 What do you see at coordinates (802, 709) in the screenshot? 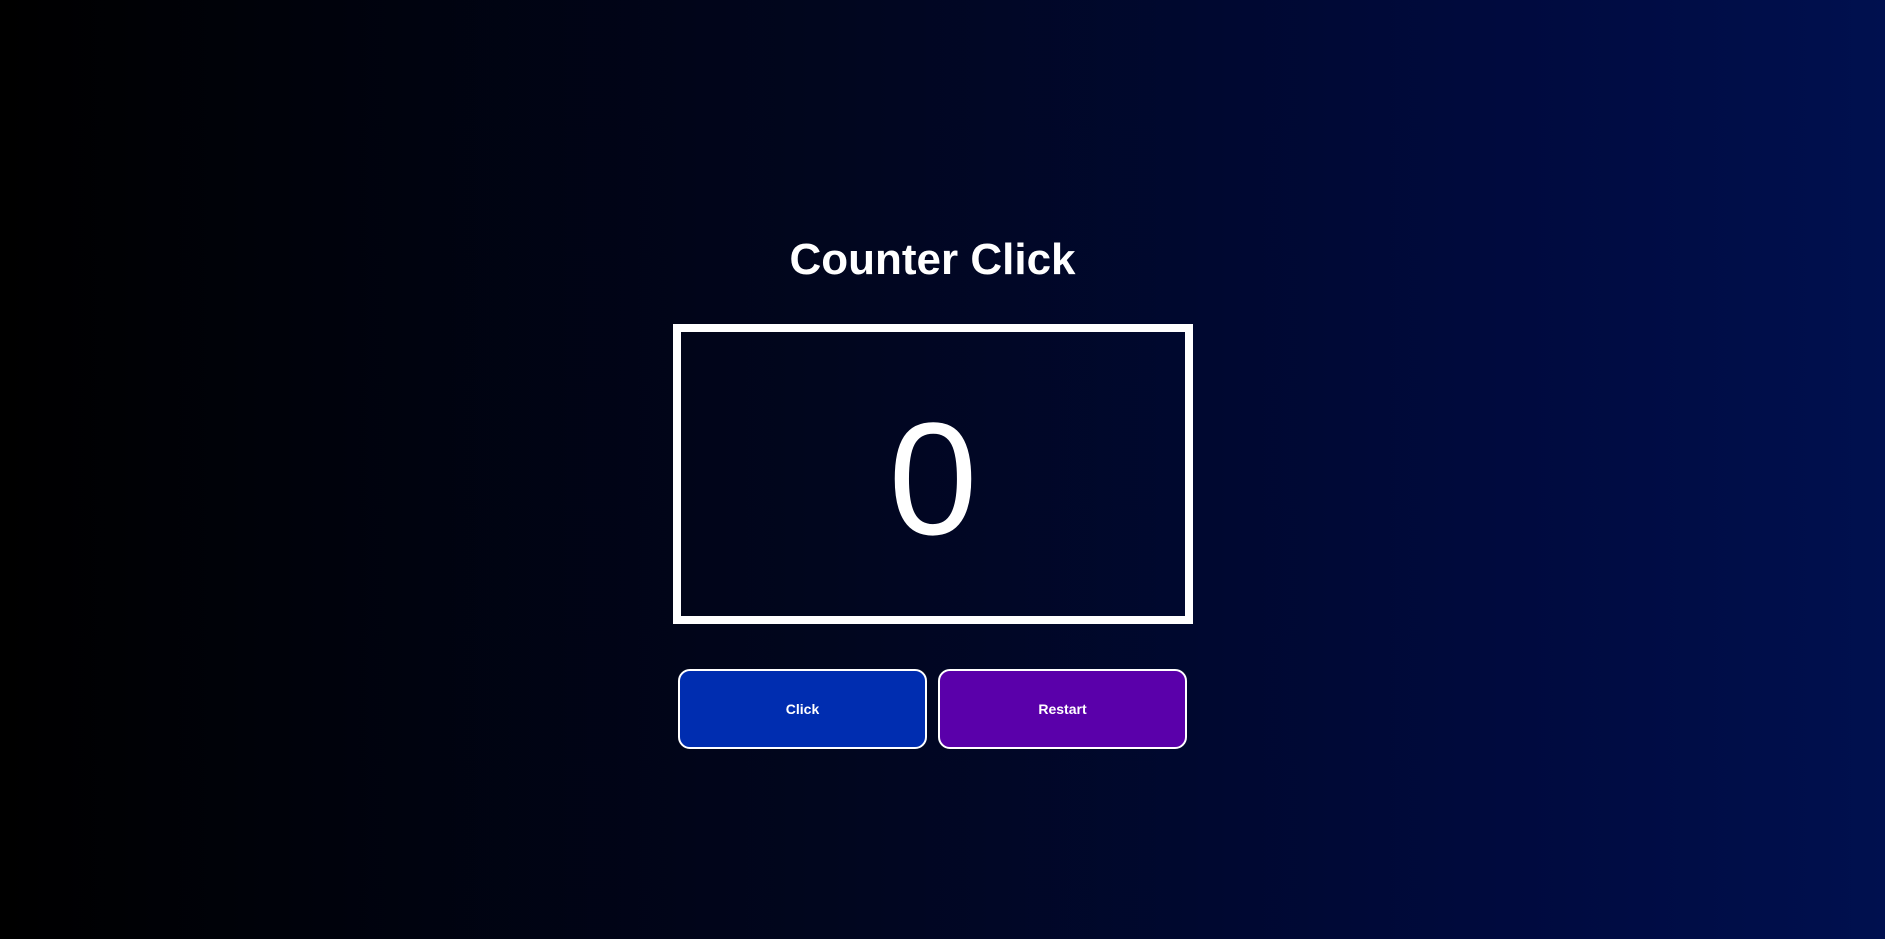
I see `click-button: Click` at bounding box center [802, 709].